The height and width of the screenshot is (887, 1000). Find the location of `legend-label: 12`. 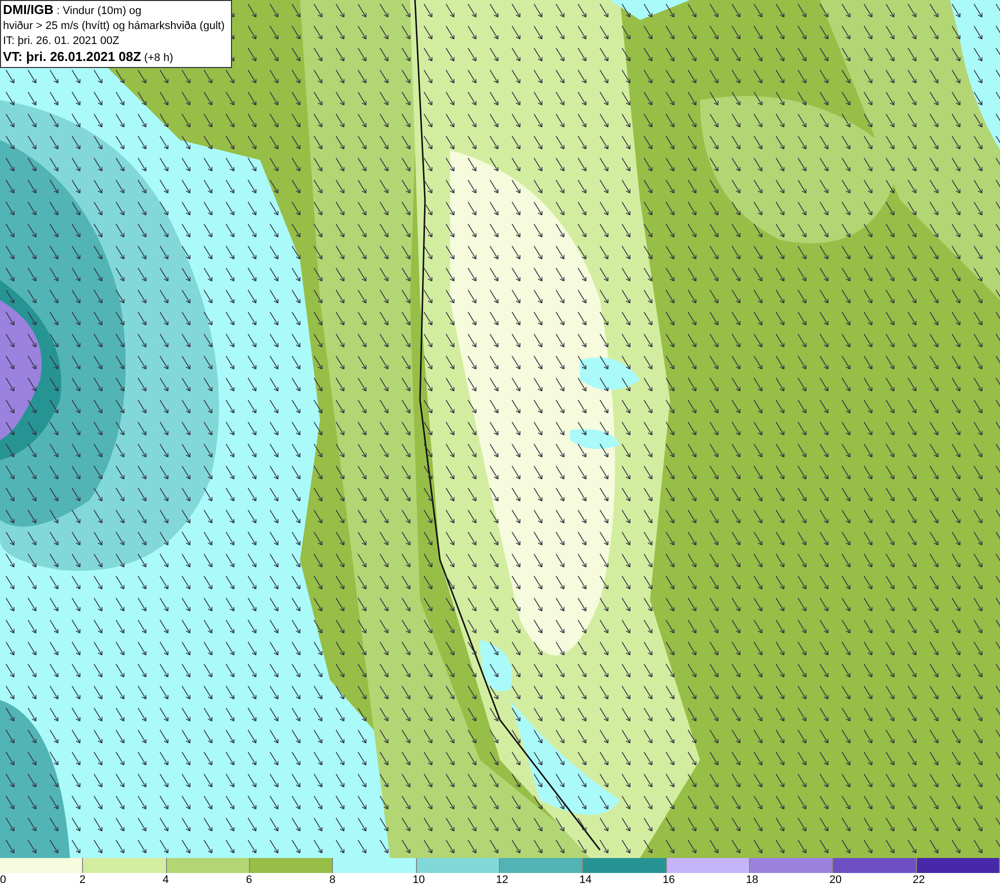

legend-label: 12 is located at coordinates (502, 880).